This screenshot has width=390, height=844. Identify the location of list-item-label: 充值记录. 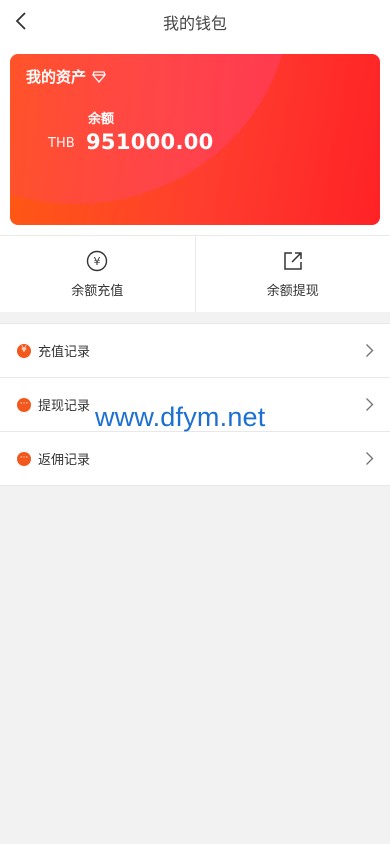
(64, 352).